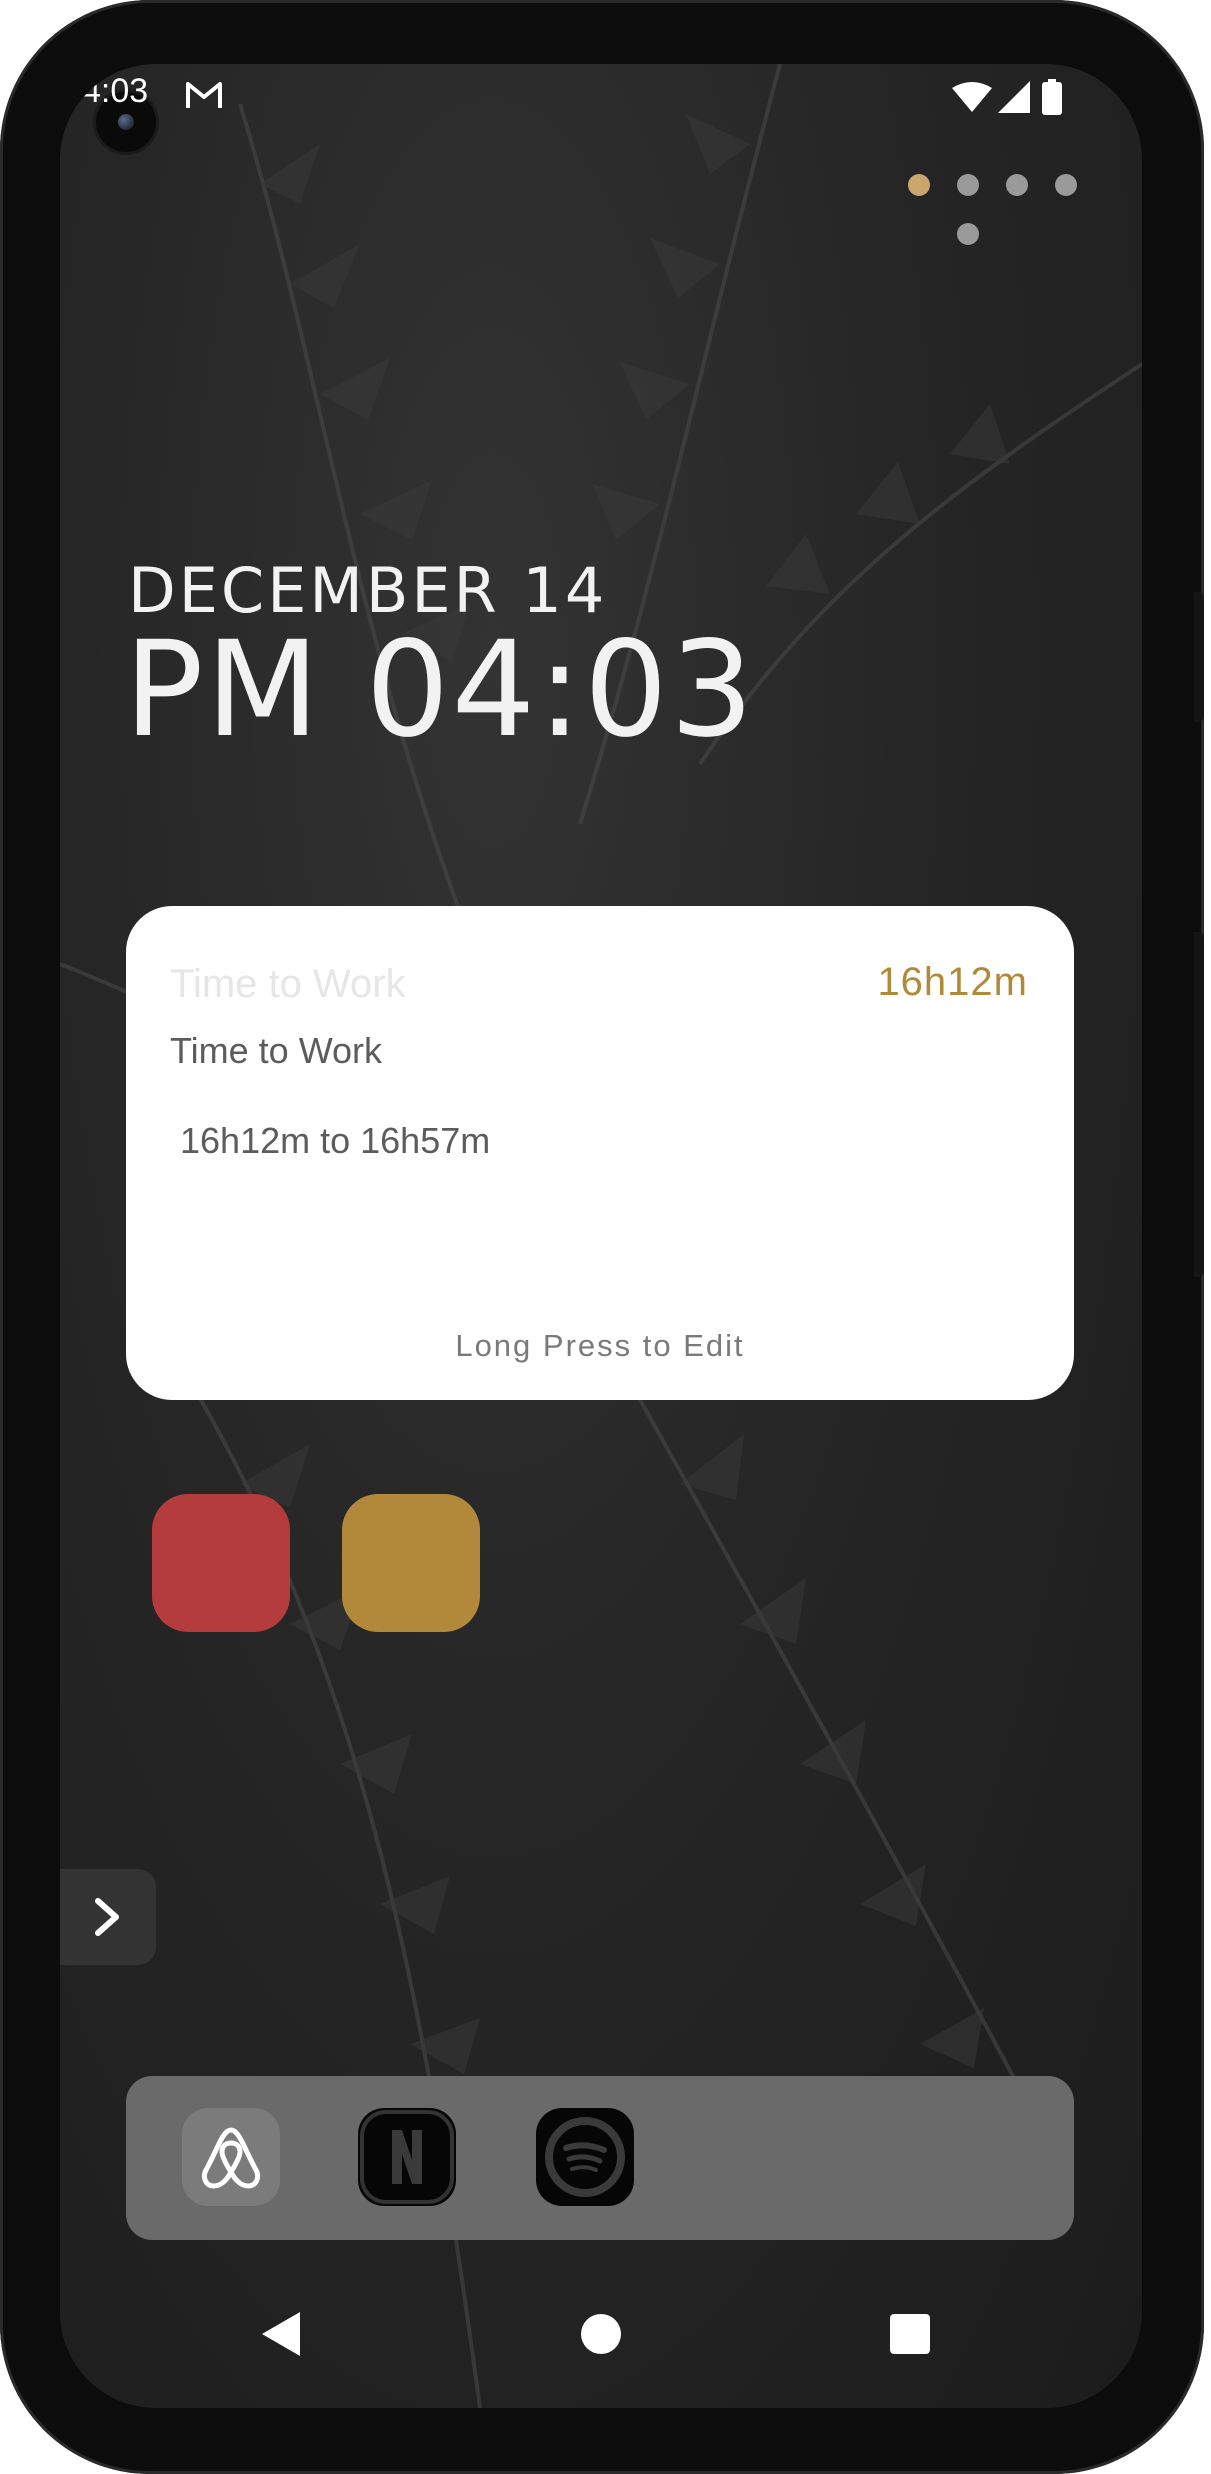 This screenshot has height=2474, width=1211. I want to click on widget-duration: 16h12m, so click(952, 982).